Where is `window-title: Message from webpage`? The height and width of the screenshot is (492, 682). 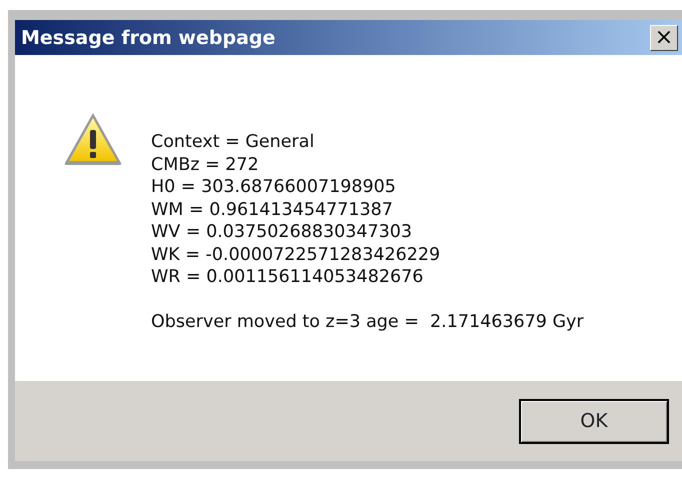 window-title: Message from webpage is located at coordinates (148, 37).